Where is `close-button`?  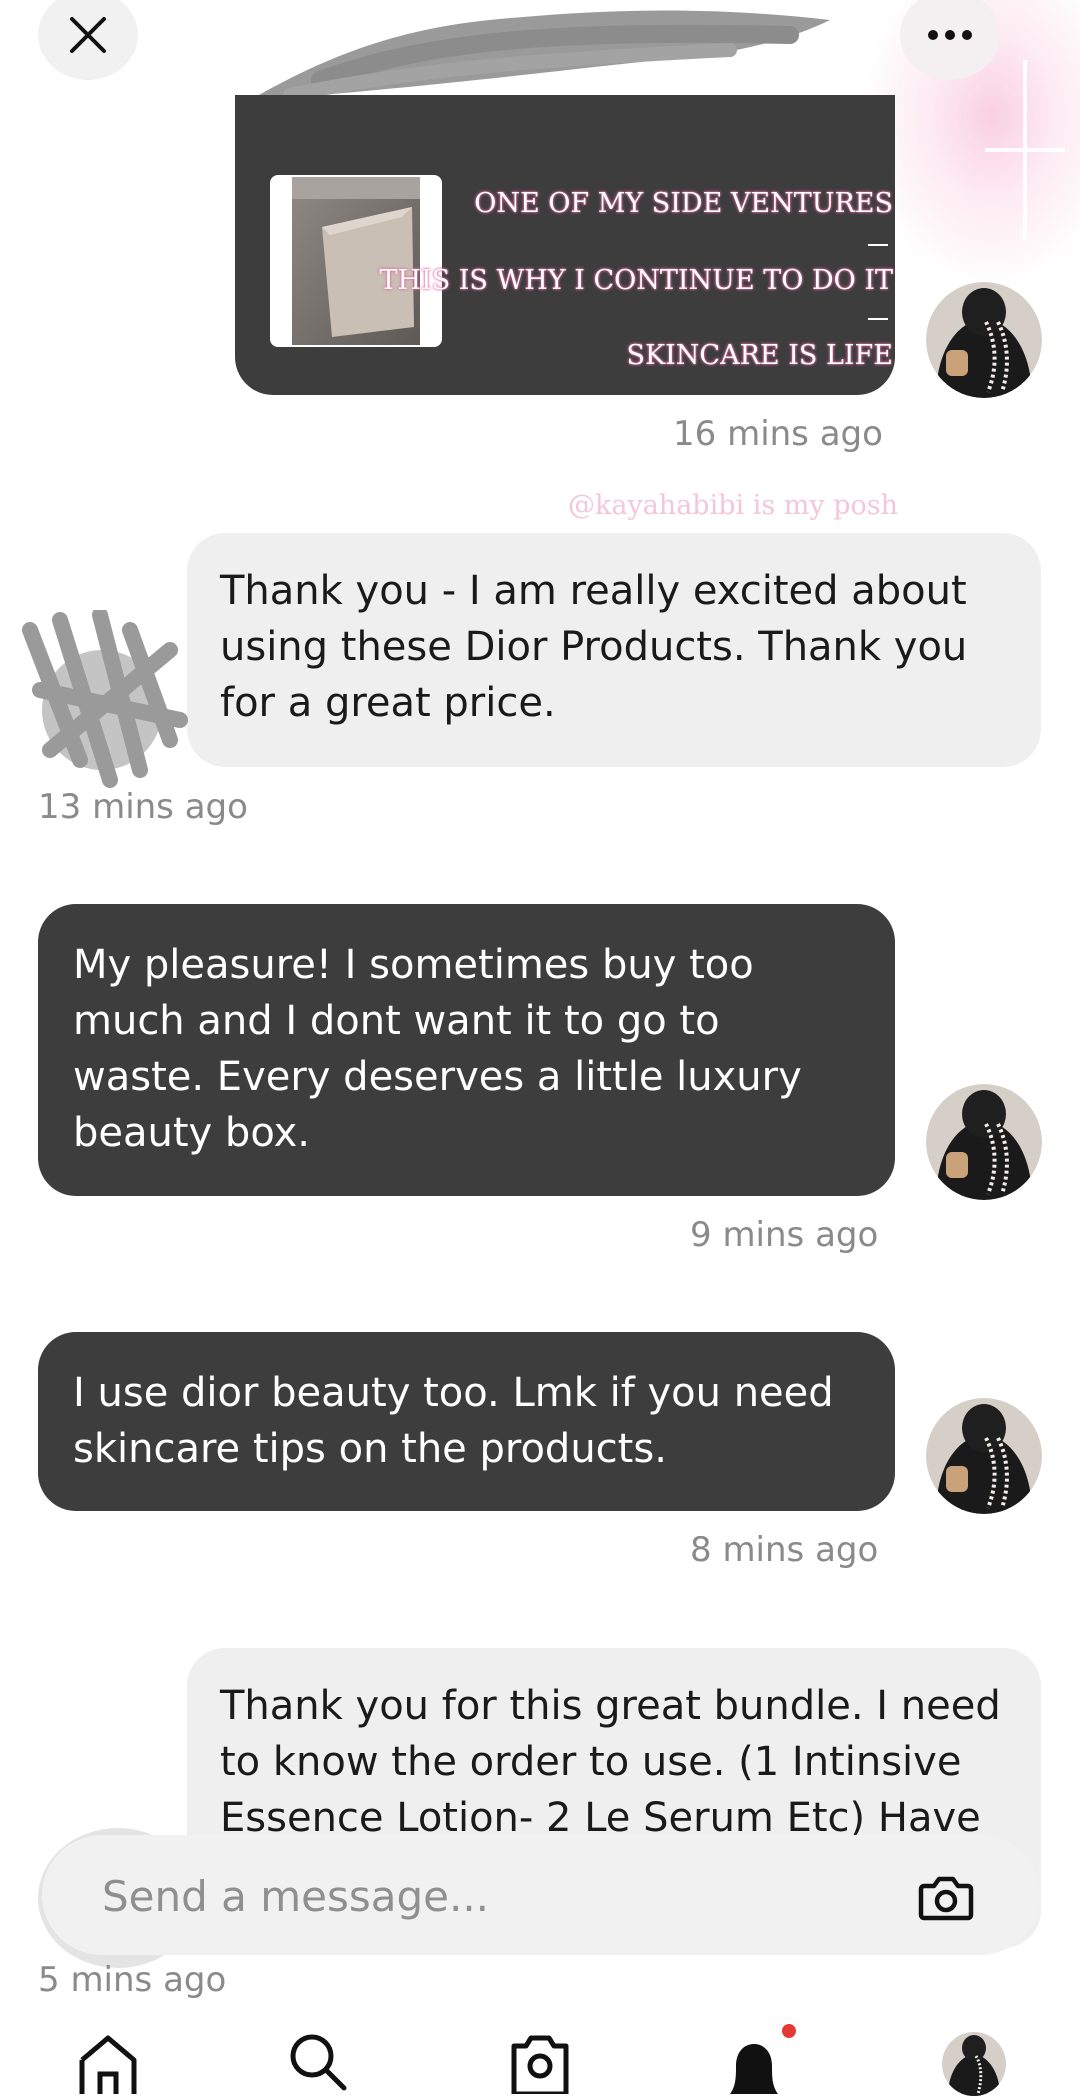
close-button is located at coordinates (88, 40).